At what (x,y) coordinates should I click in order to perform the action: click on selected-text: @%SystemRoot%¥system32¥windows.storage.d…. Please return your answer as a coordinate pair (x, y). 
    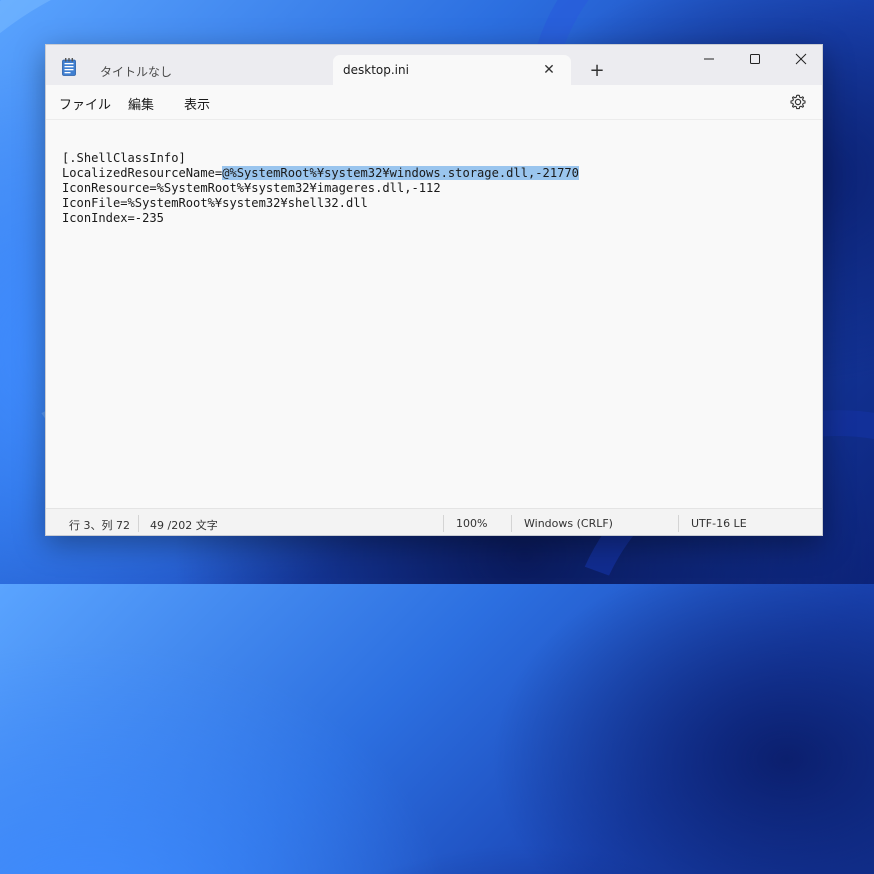
    Looking at the image, I should click on (400, 173).